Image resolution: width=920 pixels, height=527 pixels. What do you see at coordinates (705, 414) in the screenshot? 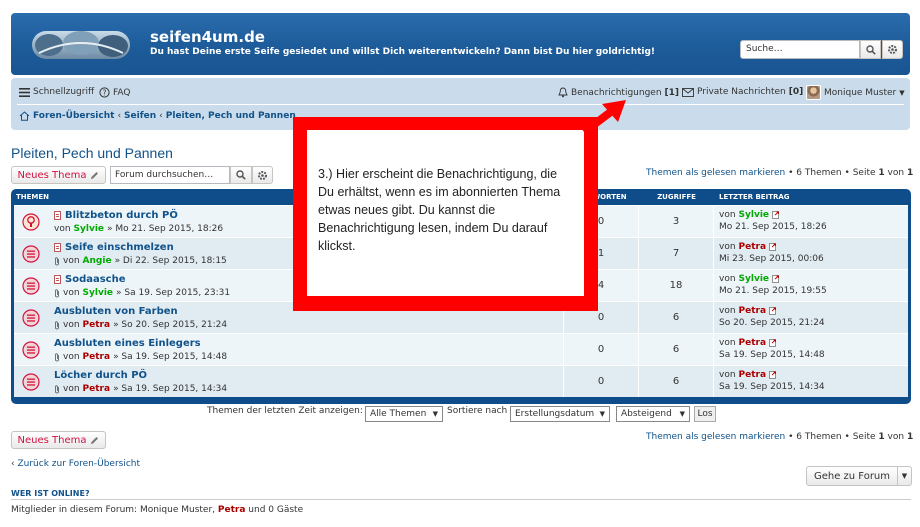
I see `sort-go-button: Los` at bounding box center [705, 414].